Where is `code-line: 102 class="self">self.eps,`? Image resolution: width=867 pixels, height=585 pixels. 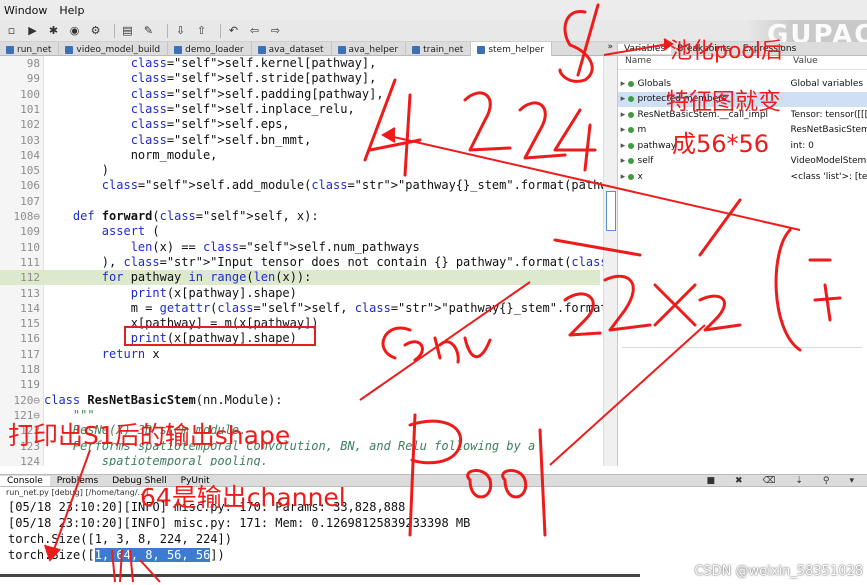 code-line: 102 class="self">self.eps, is located at coordinates (300, 124).